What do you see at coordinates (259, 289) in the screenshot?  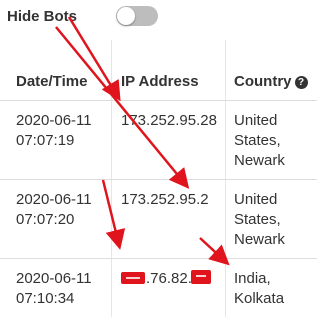 I see `cell-location: India, Kolkata` at bounding box center [259, 289].